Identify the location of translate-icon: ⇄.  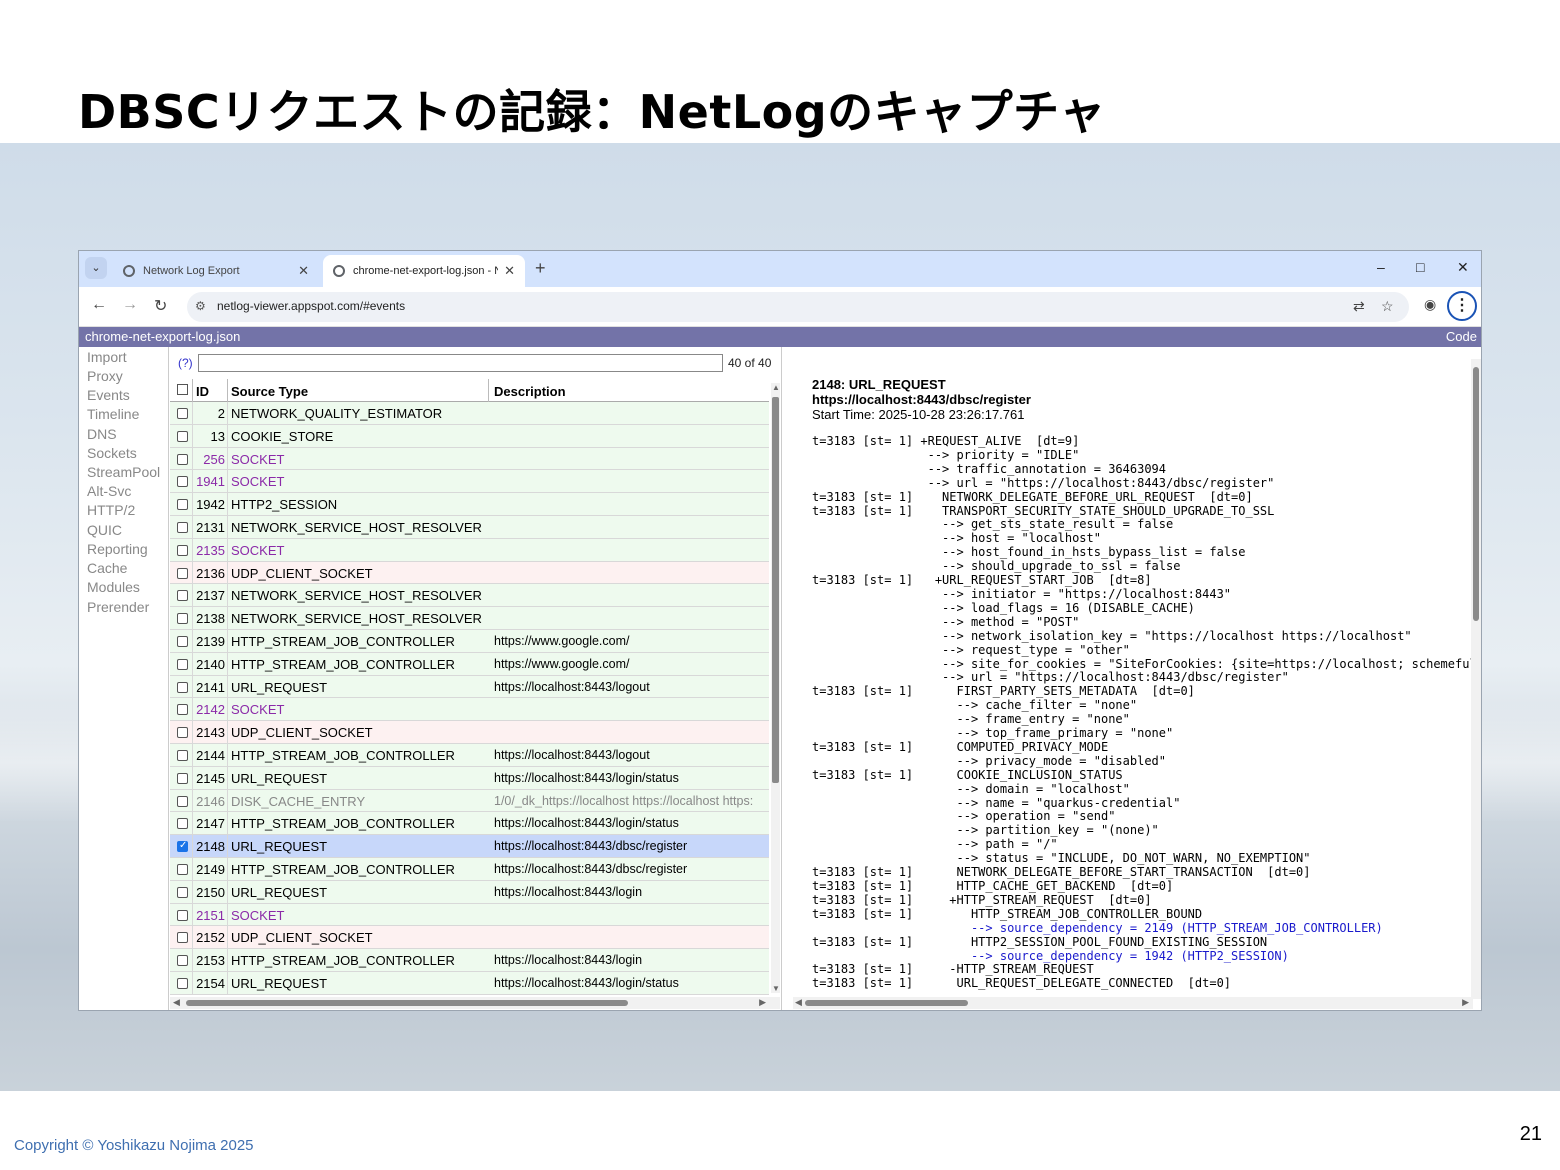
(1359, 306).